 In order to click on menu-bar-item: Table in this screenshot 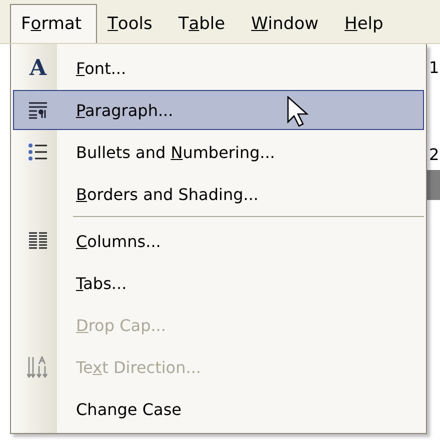, I will do `click(203, 23)`.